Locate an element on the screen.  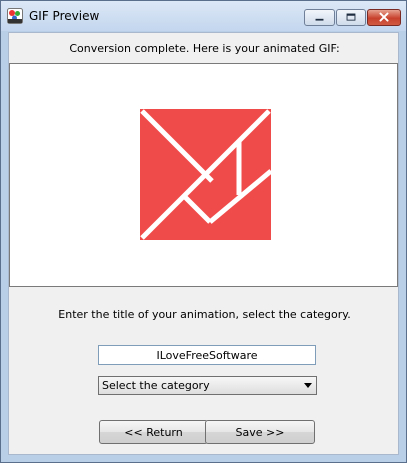
maximize-button is located at coordinates (351, 17).